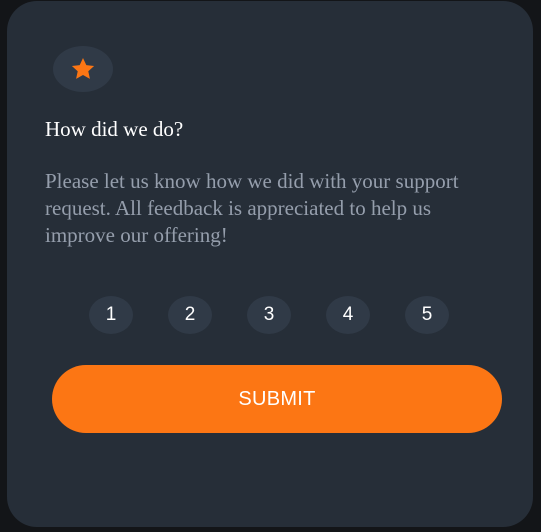  I want to click on rating-option-4: 4, so click(348, 315).